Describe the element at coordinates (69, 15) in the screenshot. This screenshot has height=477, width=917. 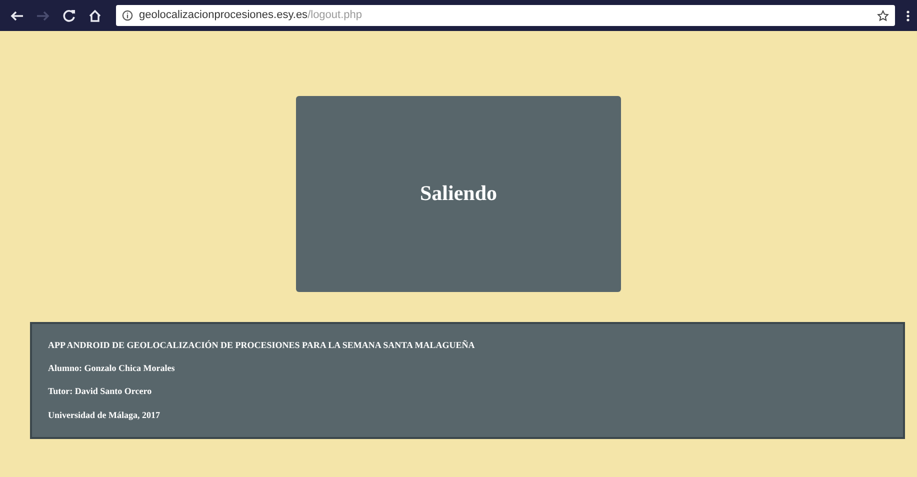
I see `reload-icon` at that location.